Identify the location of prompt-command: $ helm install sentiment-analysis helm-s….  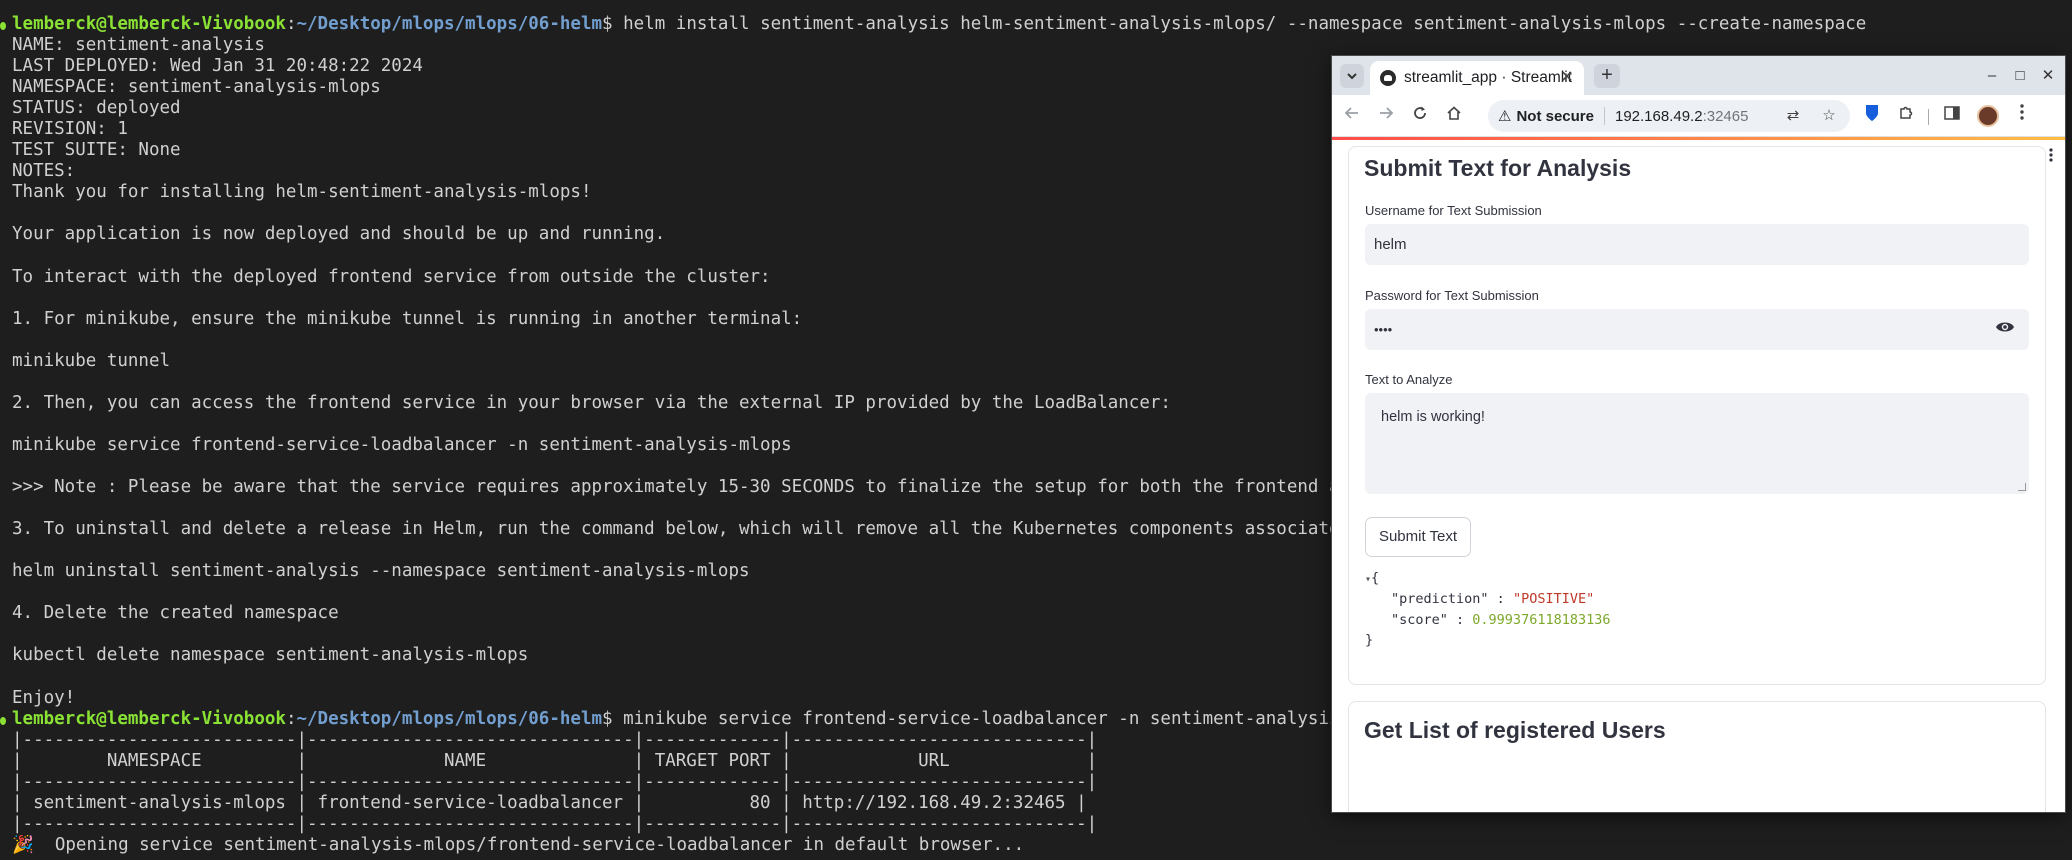
(1234, 24).